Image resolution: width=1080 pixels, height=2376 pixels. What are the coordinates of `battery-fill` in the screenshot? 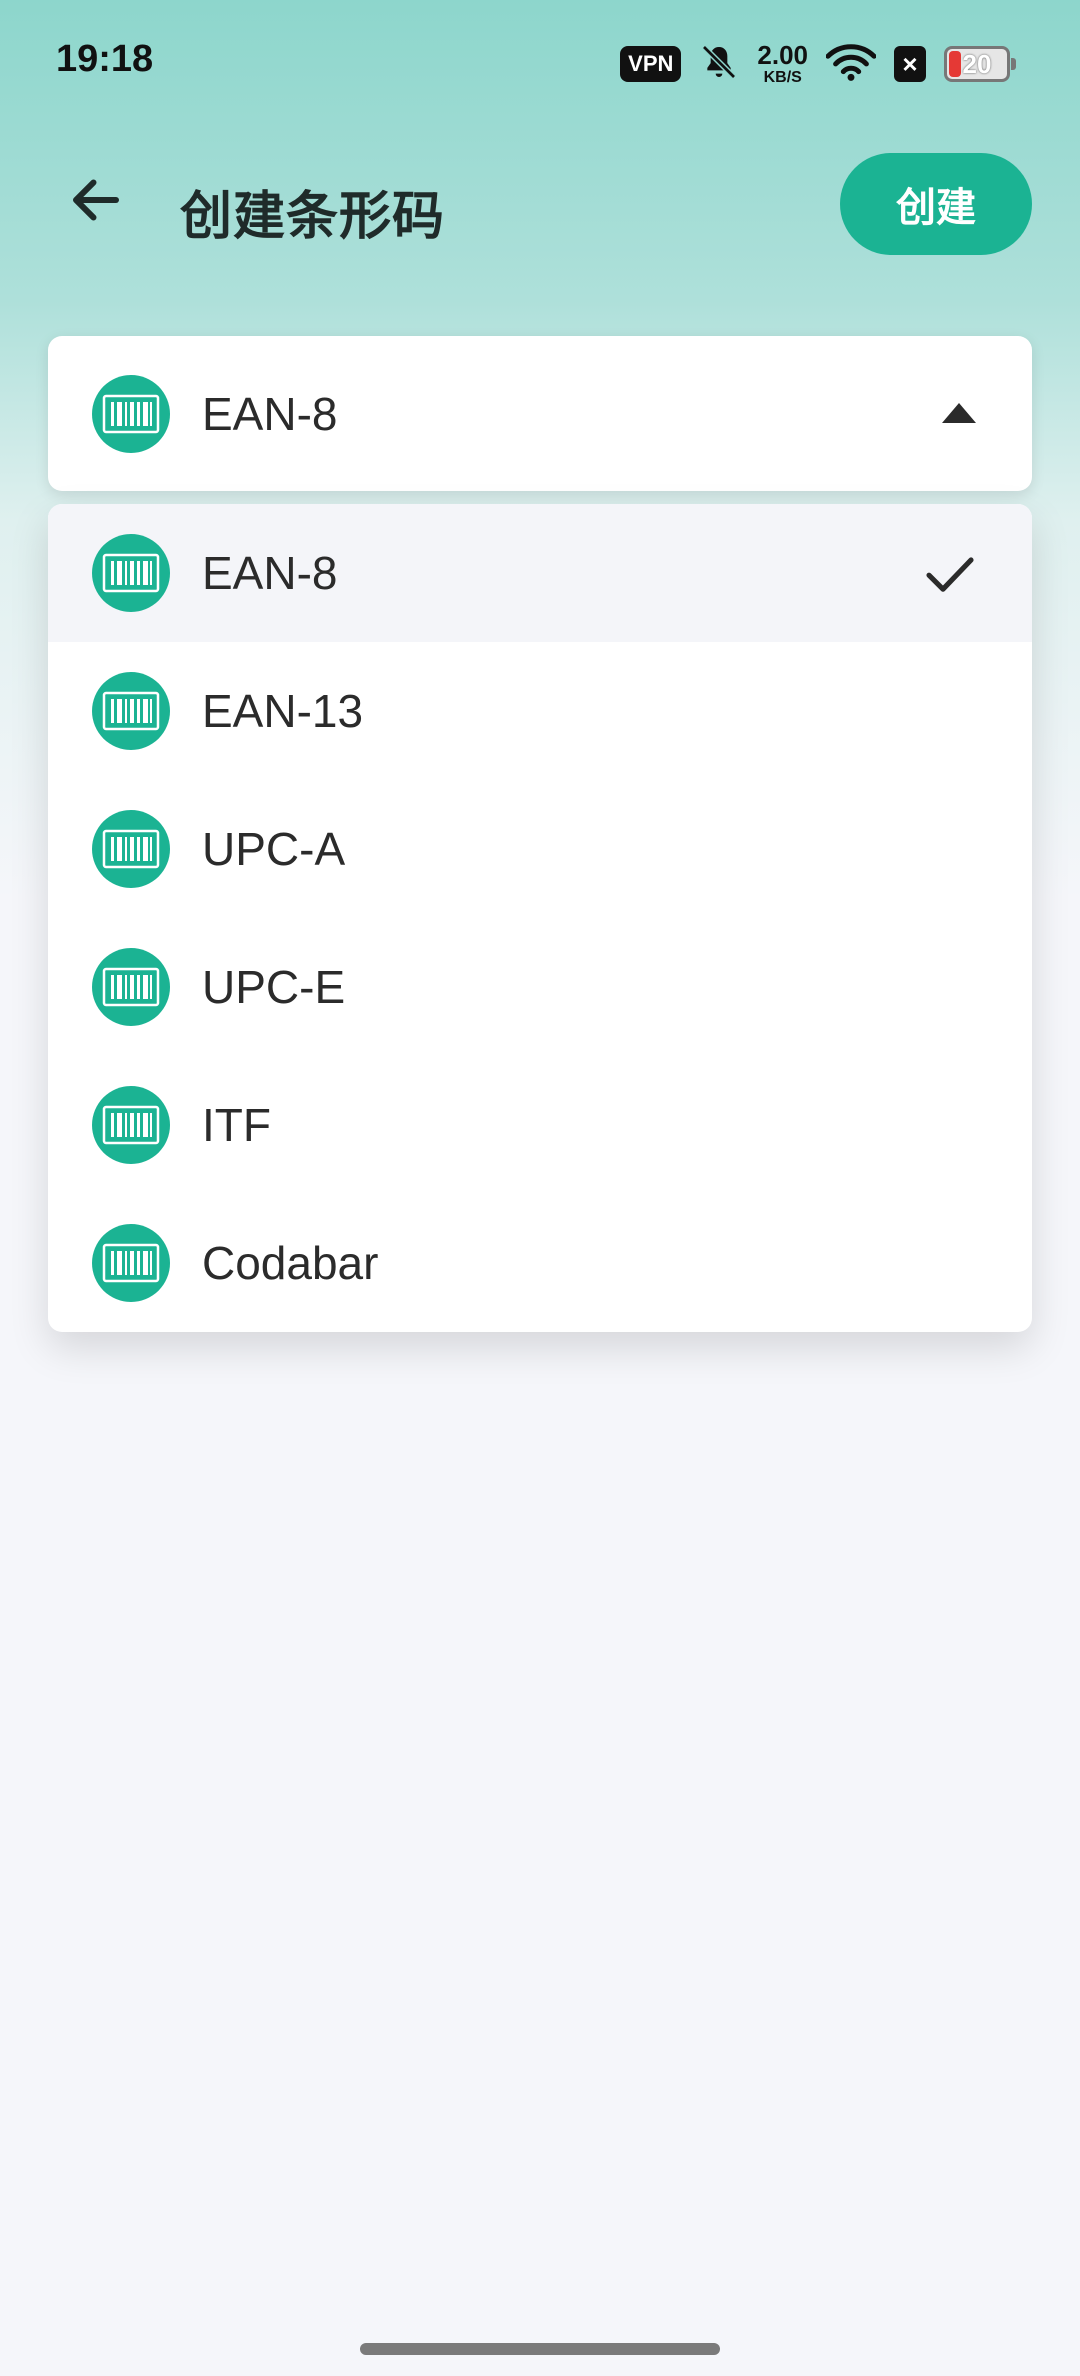 It's located at (955, 64).